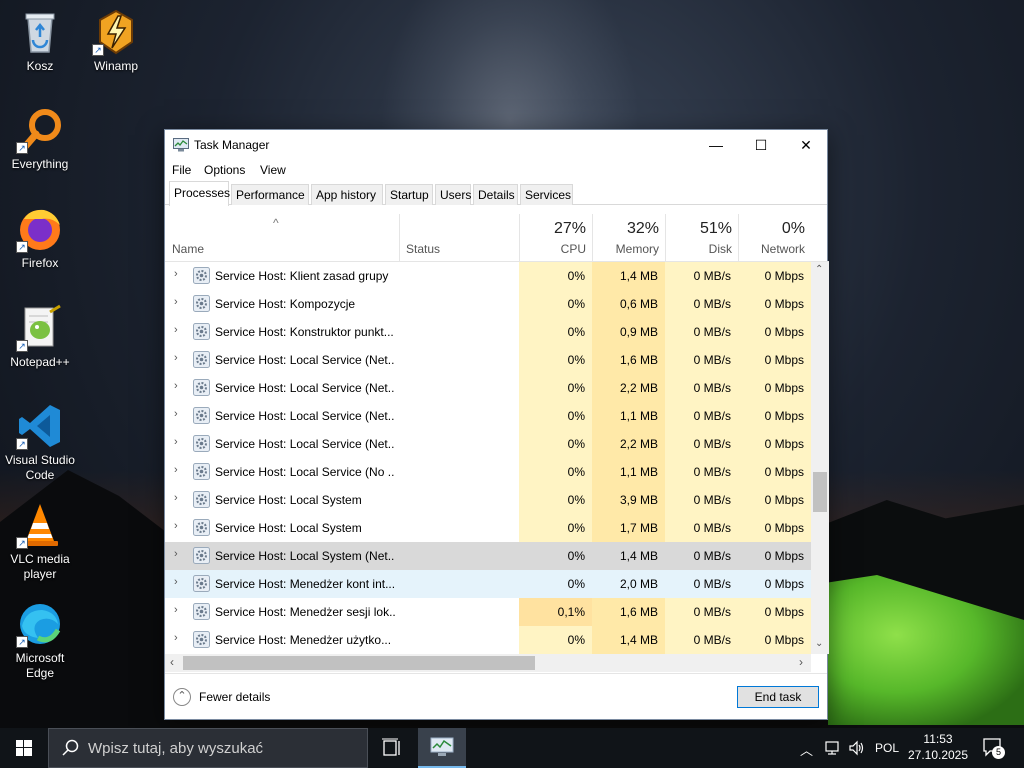  I want to click on column-header-disk: 51% Disk, so click(701, 238).